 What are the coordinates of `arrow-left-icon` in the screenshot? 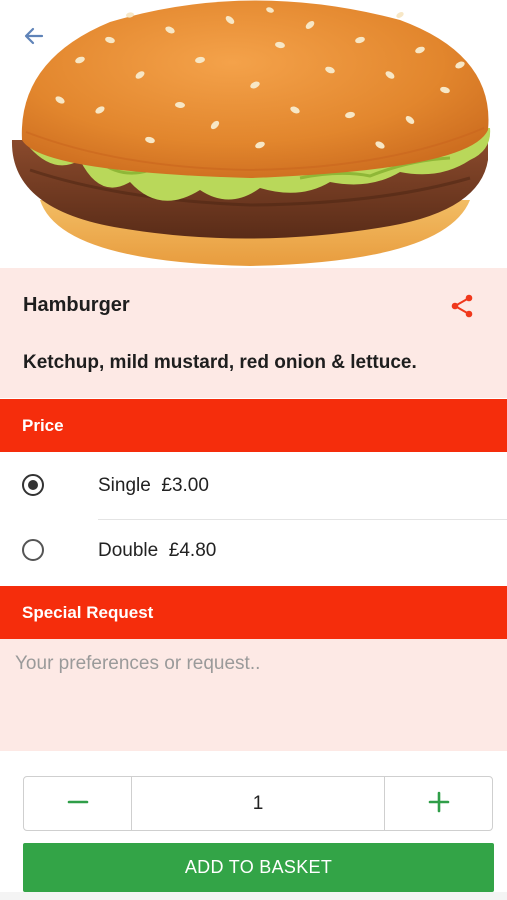 It's located at (34, 38).